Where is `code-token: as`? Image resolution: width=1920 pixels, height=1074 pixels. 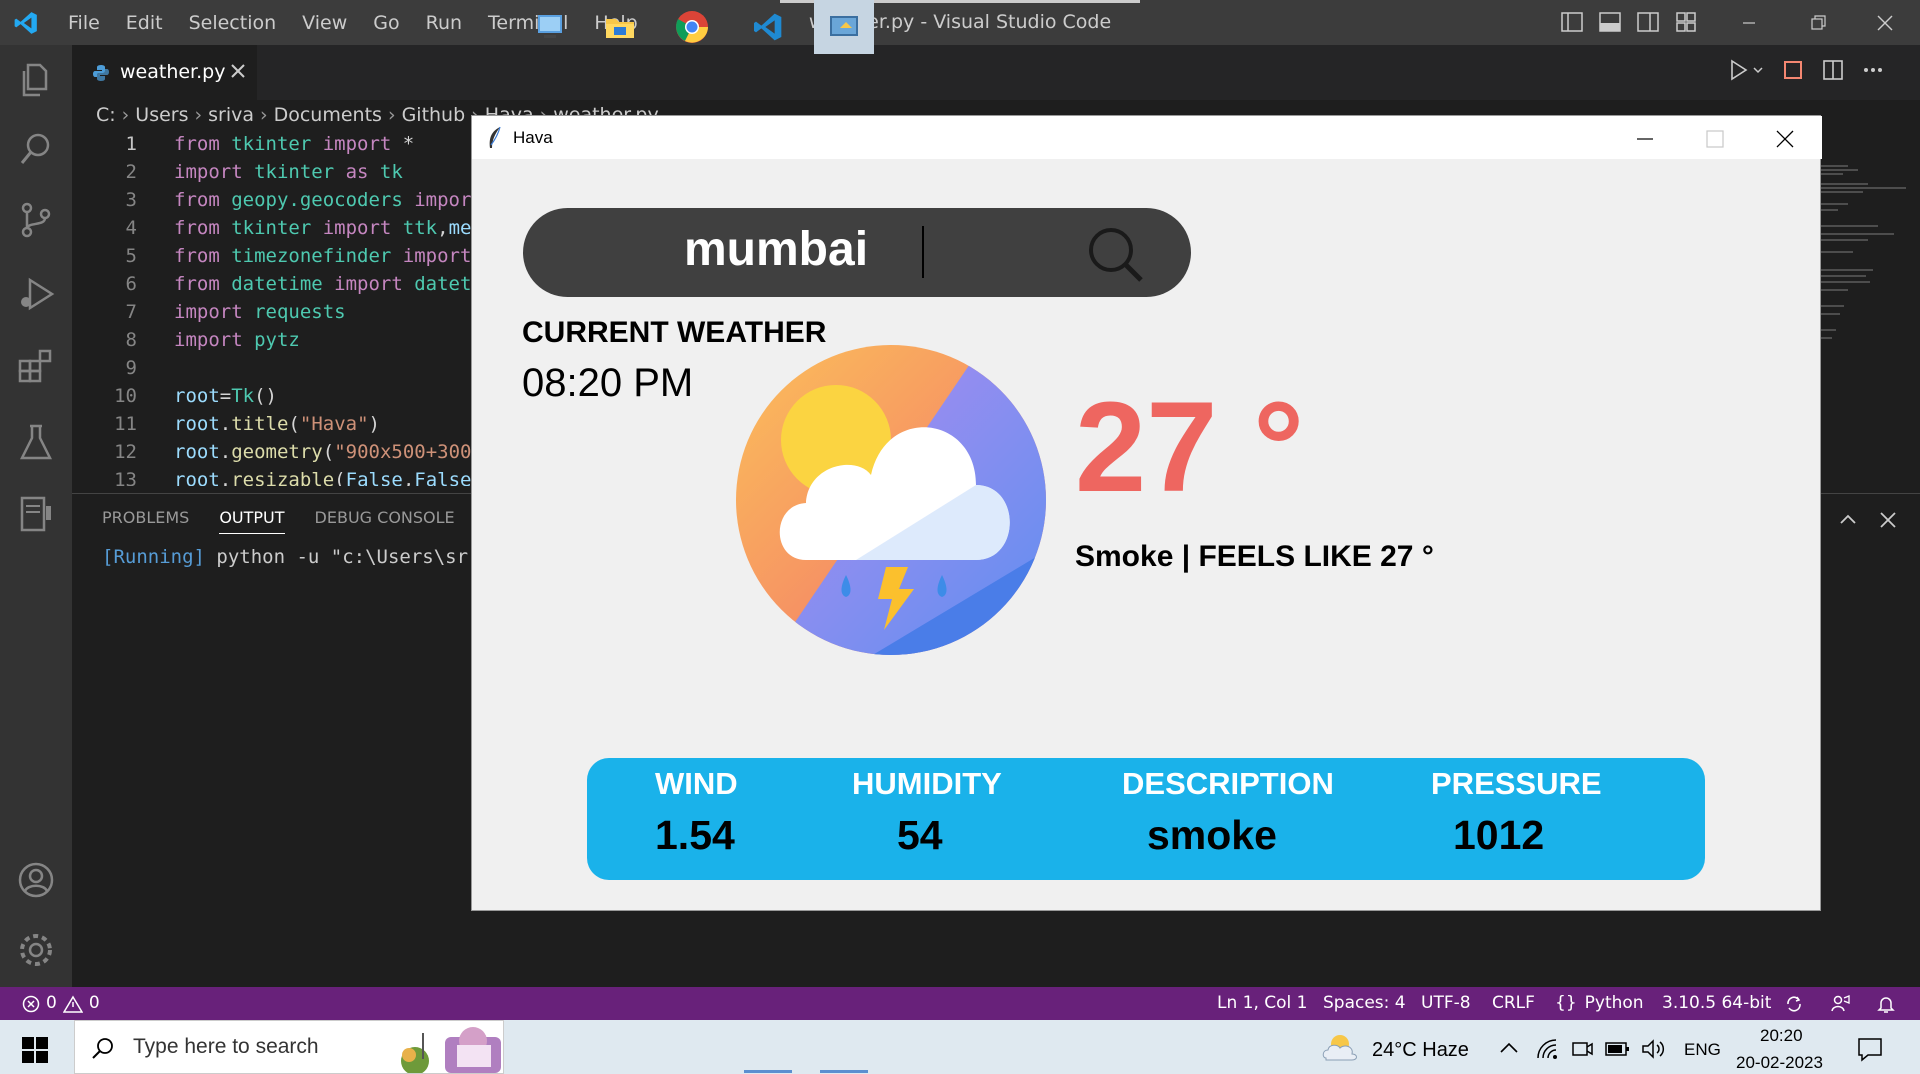
code-token: as is located at coordinates (362, 172).